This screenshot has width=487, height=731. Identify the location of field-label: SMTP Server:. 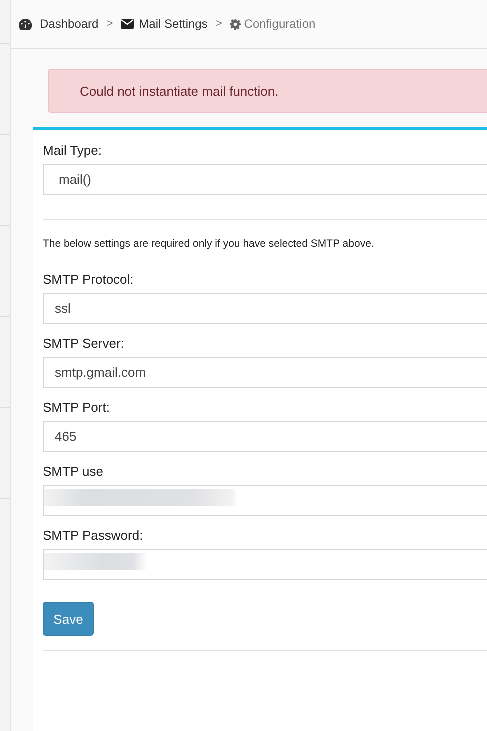
(84, 344).